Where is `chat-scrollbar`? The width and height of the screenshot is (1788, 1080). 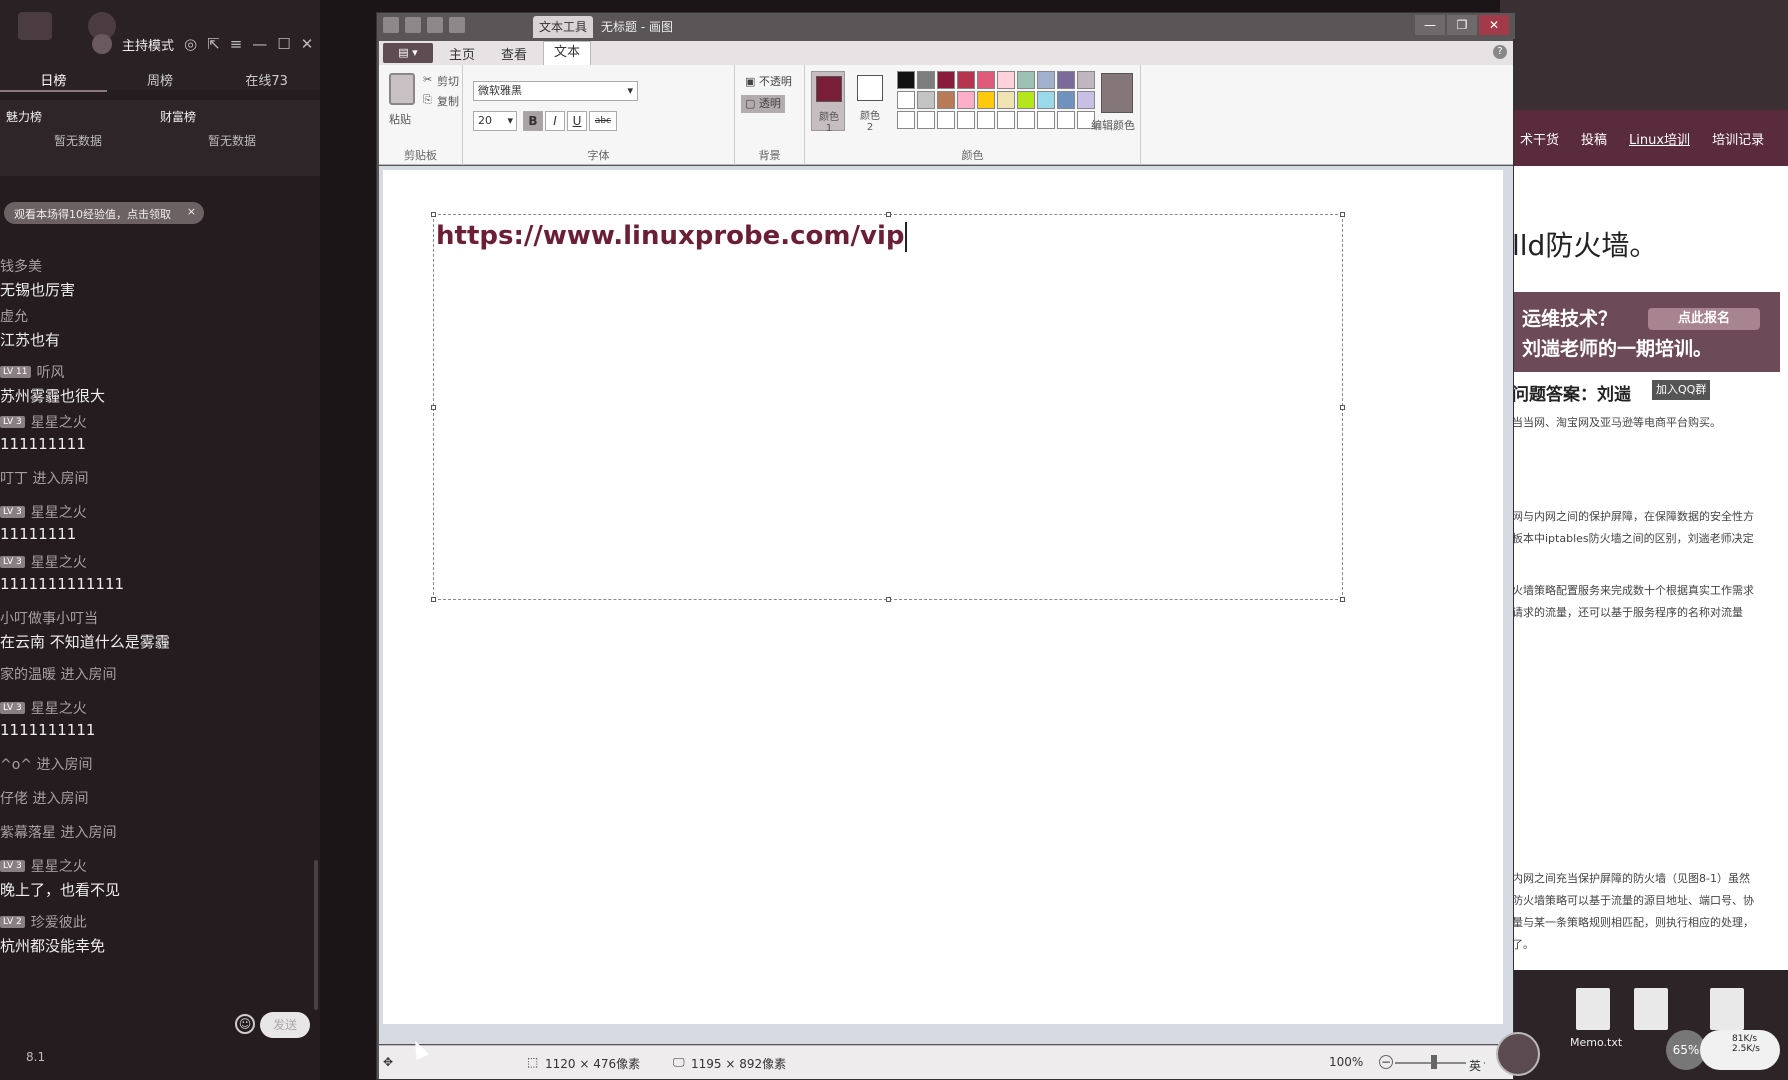 chat-scrollbar is located at coordinates (316, 935).